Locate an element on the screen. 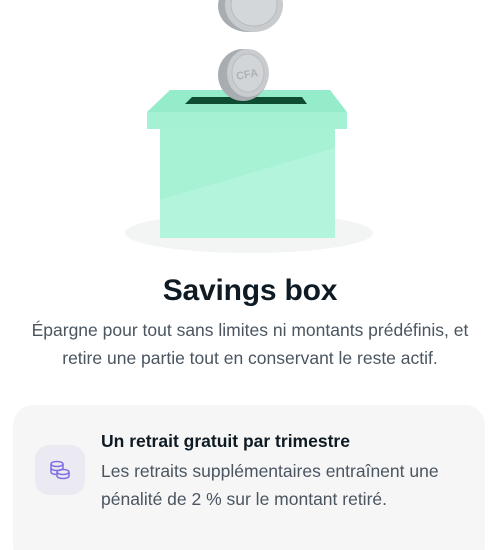 The width and height of the screenshot is (500, 550). box-rim is located at coordinates (247, 120).